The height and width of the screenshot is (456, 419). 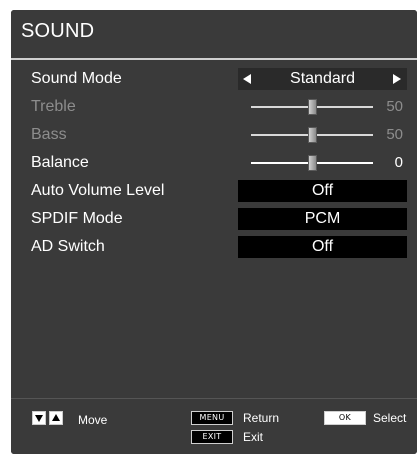 What do you see at coordinates (214, 247) in the screenshot?
I see `menu-row-ad-switch: AD Switch Off` at bounding box center [214, 247].